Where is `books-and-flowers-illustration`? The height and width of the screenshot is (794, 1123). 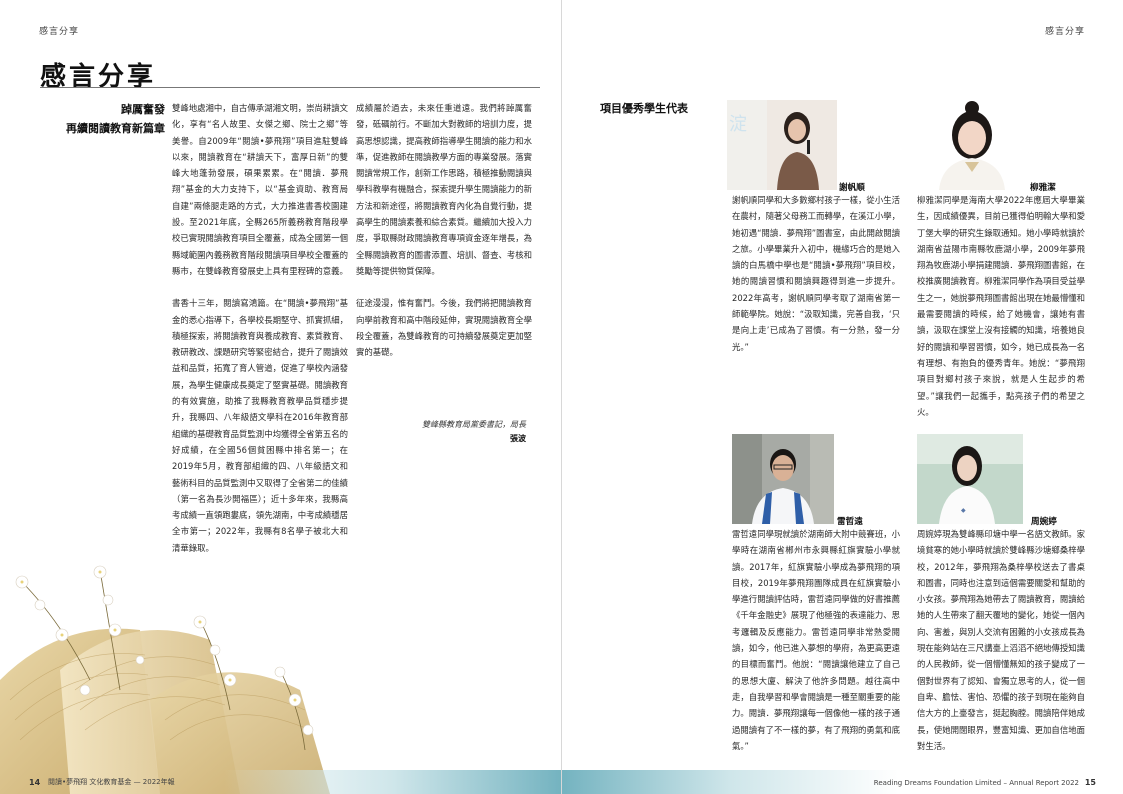 books-and-flowers-illustration is located at coordinates (165, 679).